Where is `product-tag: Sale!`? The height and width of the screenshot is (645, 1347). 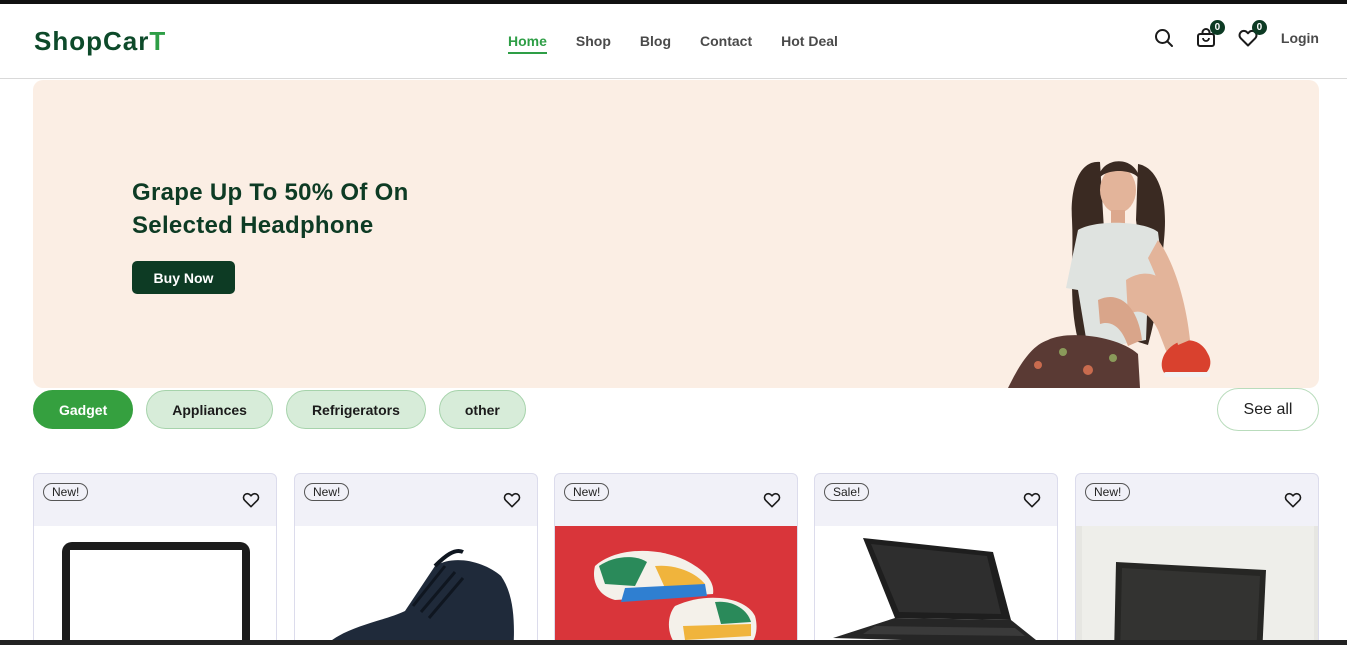
product-tag: Sale! is located at coordinates (847, 492).